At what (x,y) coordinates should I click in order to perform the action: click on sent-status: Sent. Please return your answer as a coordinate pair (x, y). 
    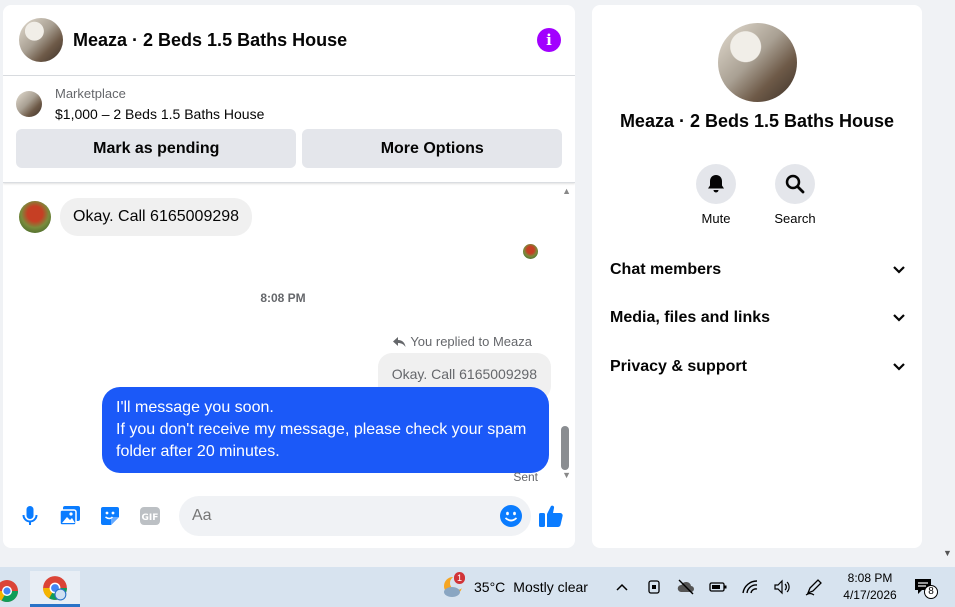
    Looking at the image, I should click on (525, 476).